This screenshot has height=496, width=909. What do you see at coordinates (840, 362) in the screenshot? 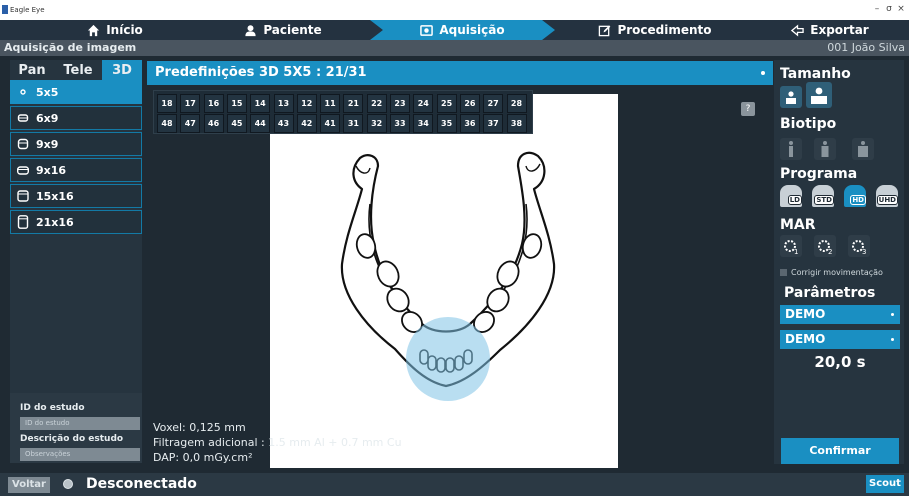
I see `exposure-time: 20,0 s` at bounding box center [840, 362].